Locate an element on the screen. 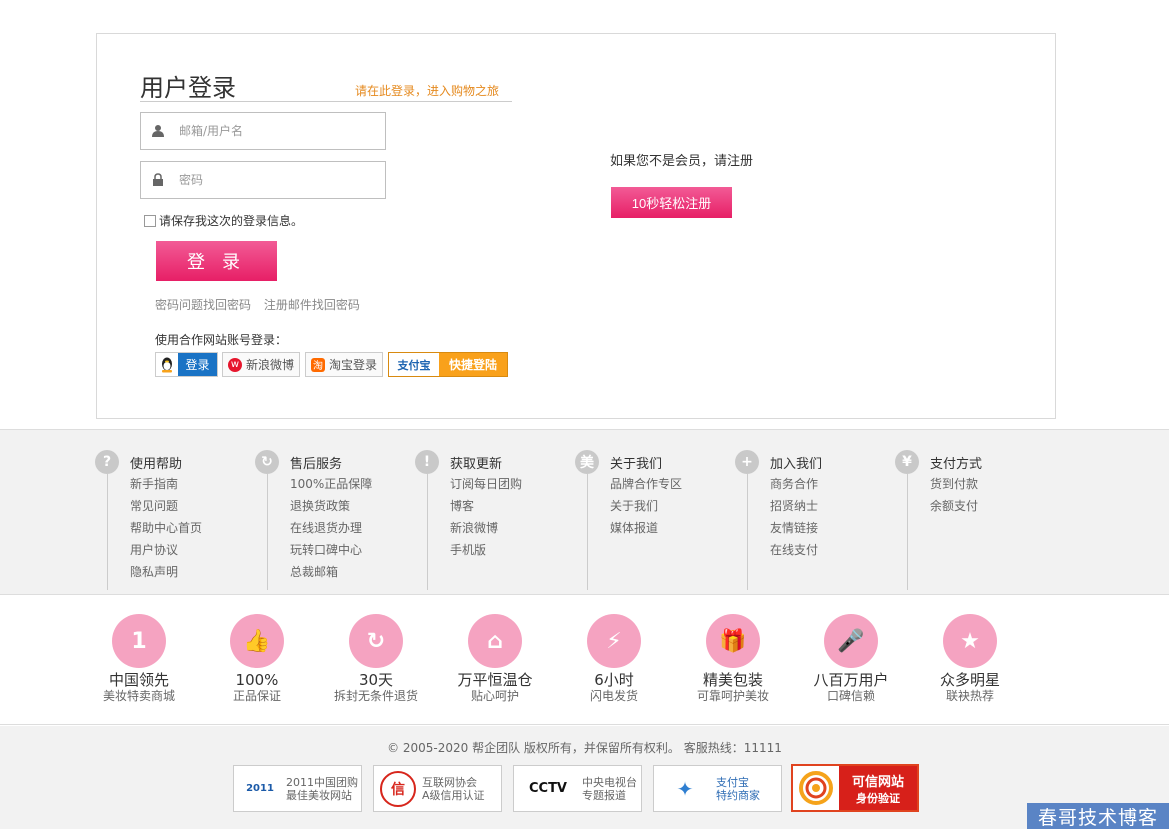  award-badge: 2011 2011中国团购 最佳美妆网站 is located at coordinates (297, 788).